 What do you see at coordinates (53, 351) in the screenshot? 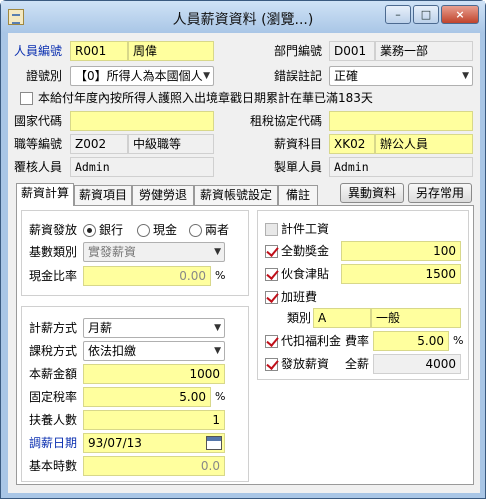
I see `tax-method-label: 課稅方式` at bounding box center [53, 351].